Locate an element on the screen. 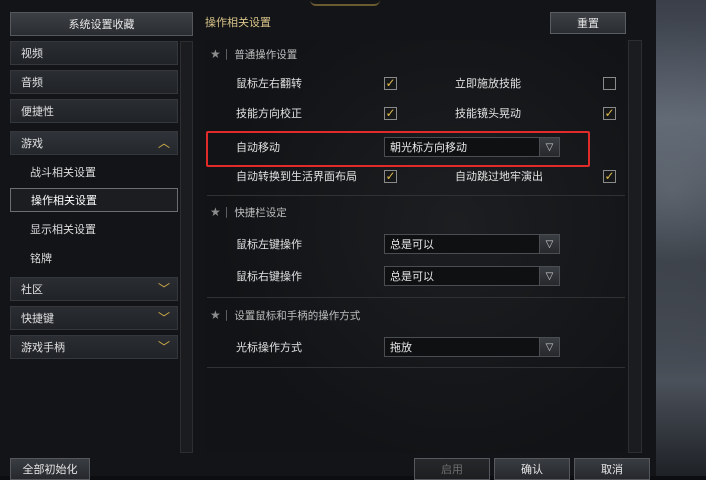  nav-sub-controls: 操作相关设置 is located at coordinates (94, 200).